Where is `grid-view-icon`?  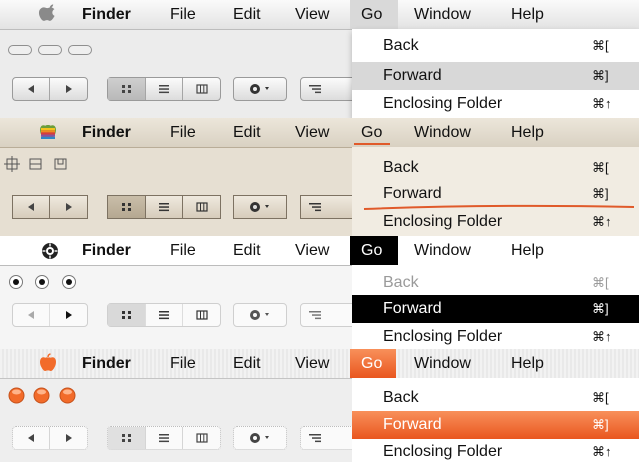 grid-view-icon is located at coordinates (126, 89).